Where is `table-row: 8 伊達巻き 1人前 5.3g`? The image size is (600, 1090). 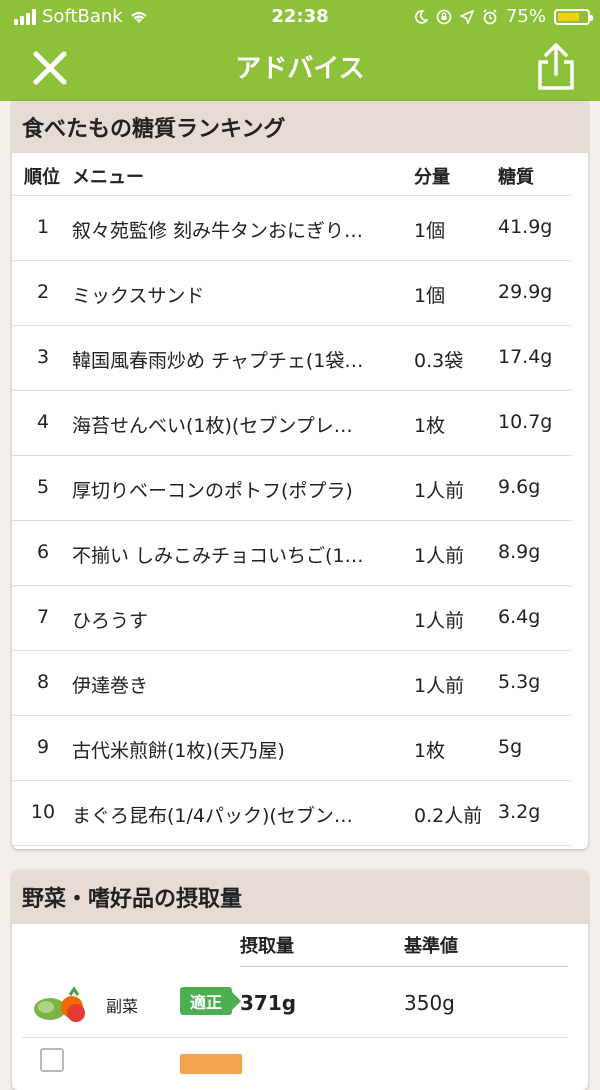
table-row: 8 伊達巻き 1人前 5.3g is located at coordinates (292, 683).